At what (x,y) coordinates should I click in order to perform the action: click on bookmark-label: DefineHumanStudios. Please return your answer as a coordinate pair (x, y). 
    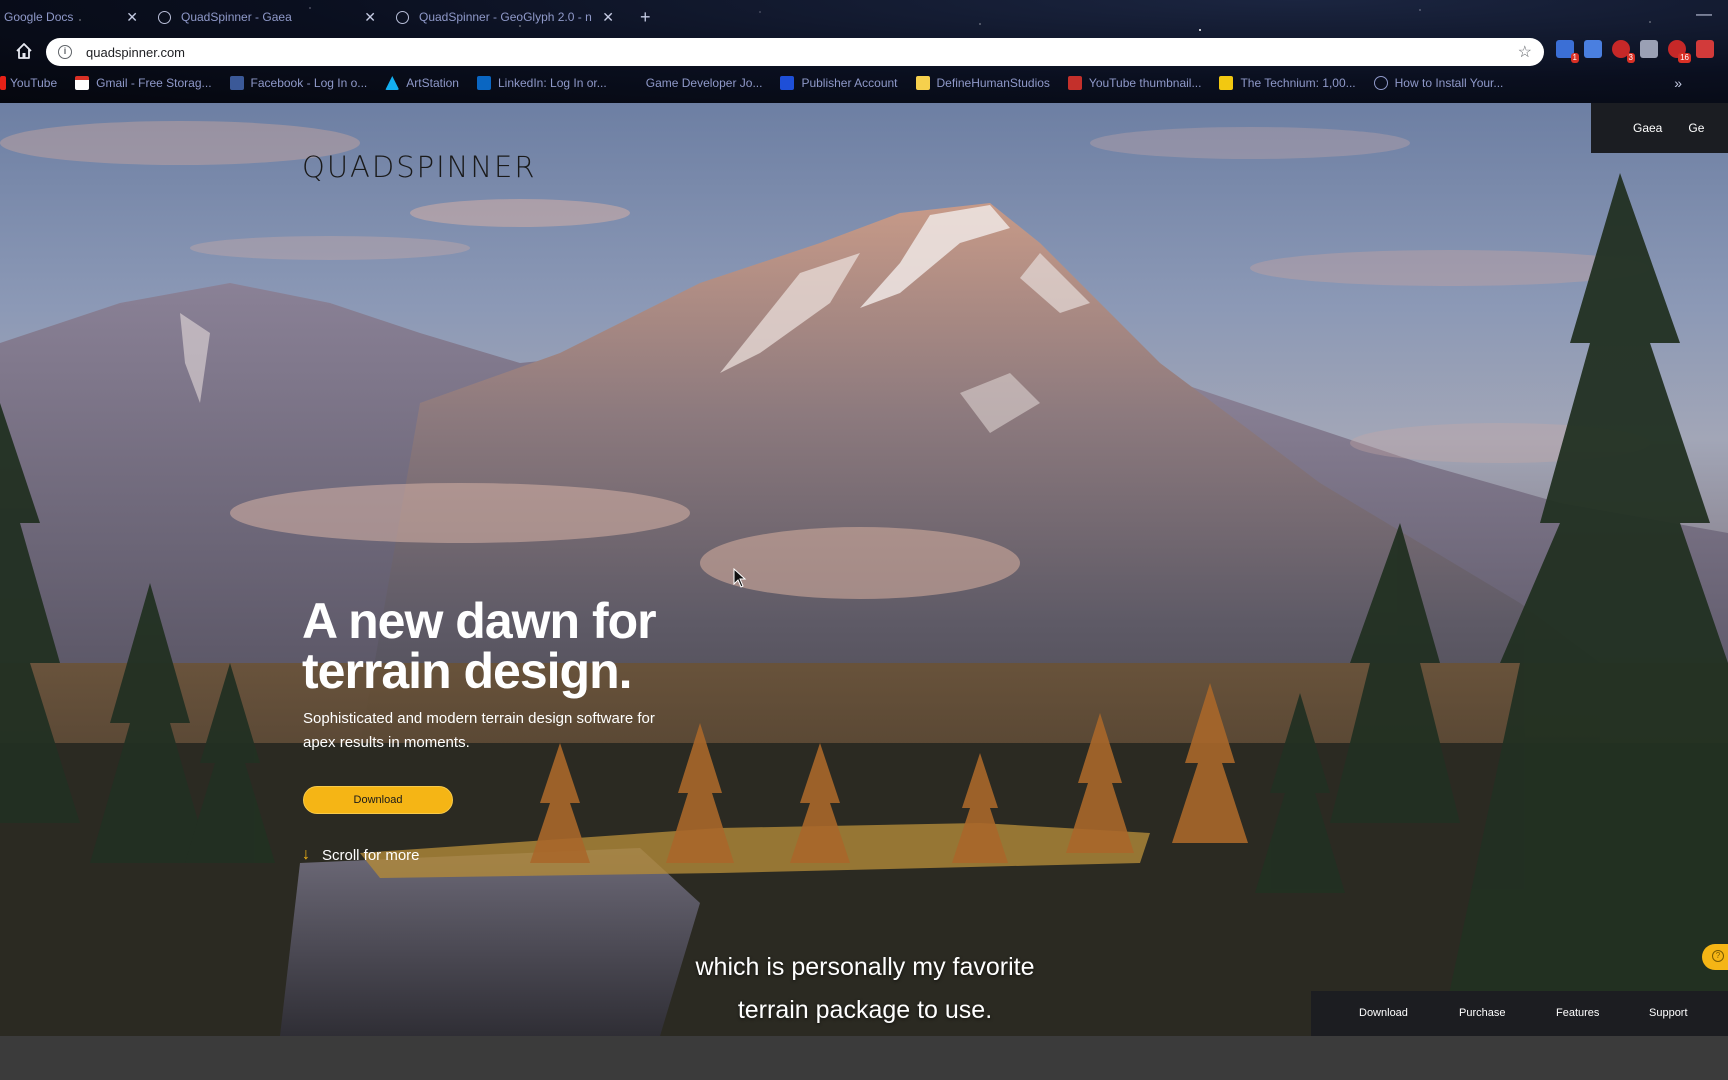
    Looking at the image, I should click on (993, 83).